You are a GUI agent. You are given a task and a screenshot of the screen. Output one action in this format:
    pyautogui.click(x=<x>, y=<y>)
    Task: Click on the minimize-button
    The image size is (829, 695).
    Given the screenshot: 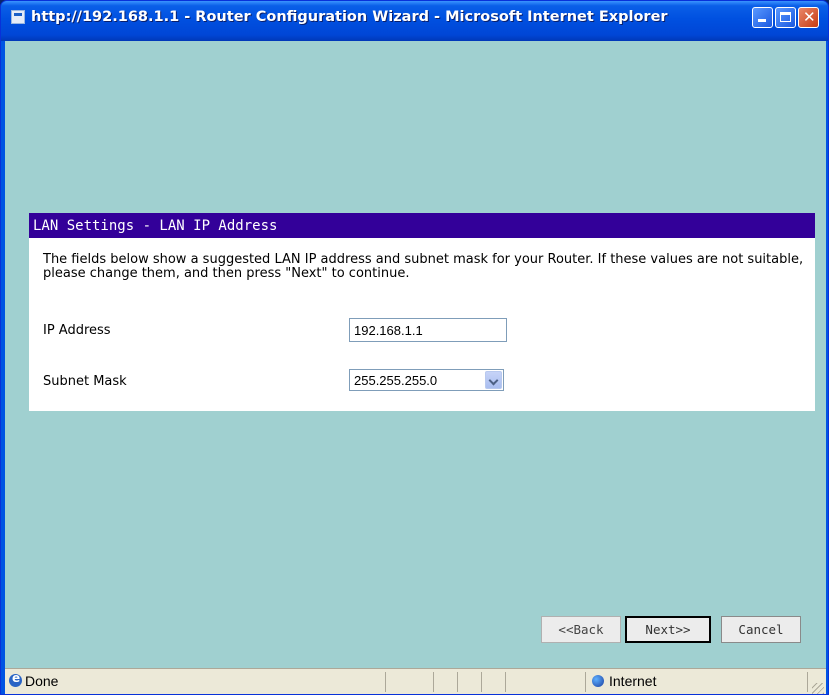 What is the action you would take?
    pyautogui.click(x=762, y=17)
    